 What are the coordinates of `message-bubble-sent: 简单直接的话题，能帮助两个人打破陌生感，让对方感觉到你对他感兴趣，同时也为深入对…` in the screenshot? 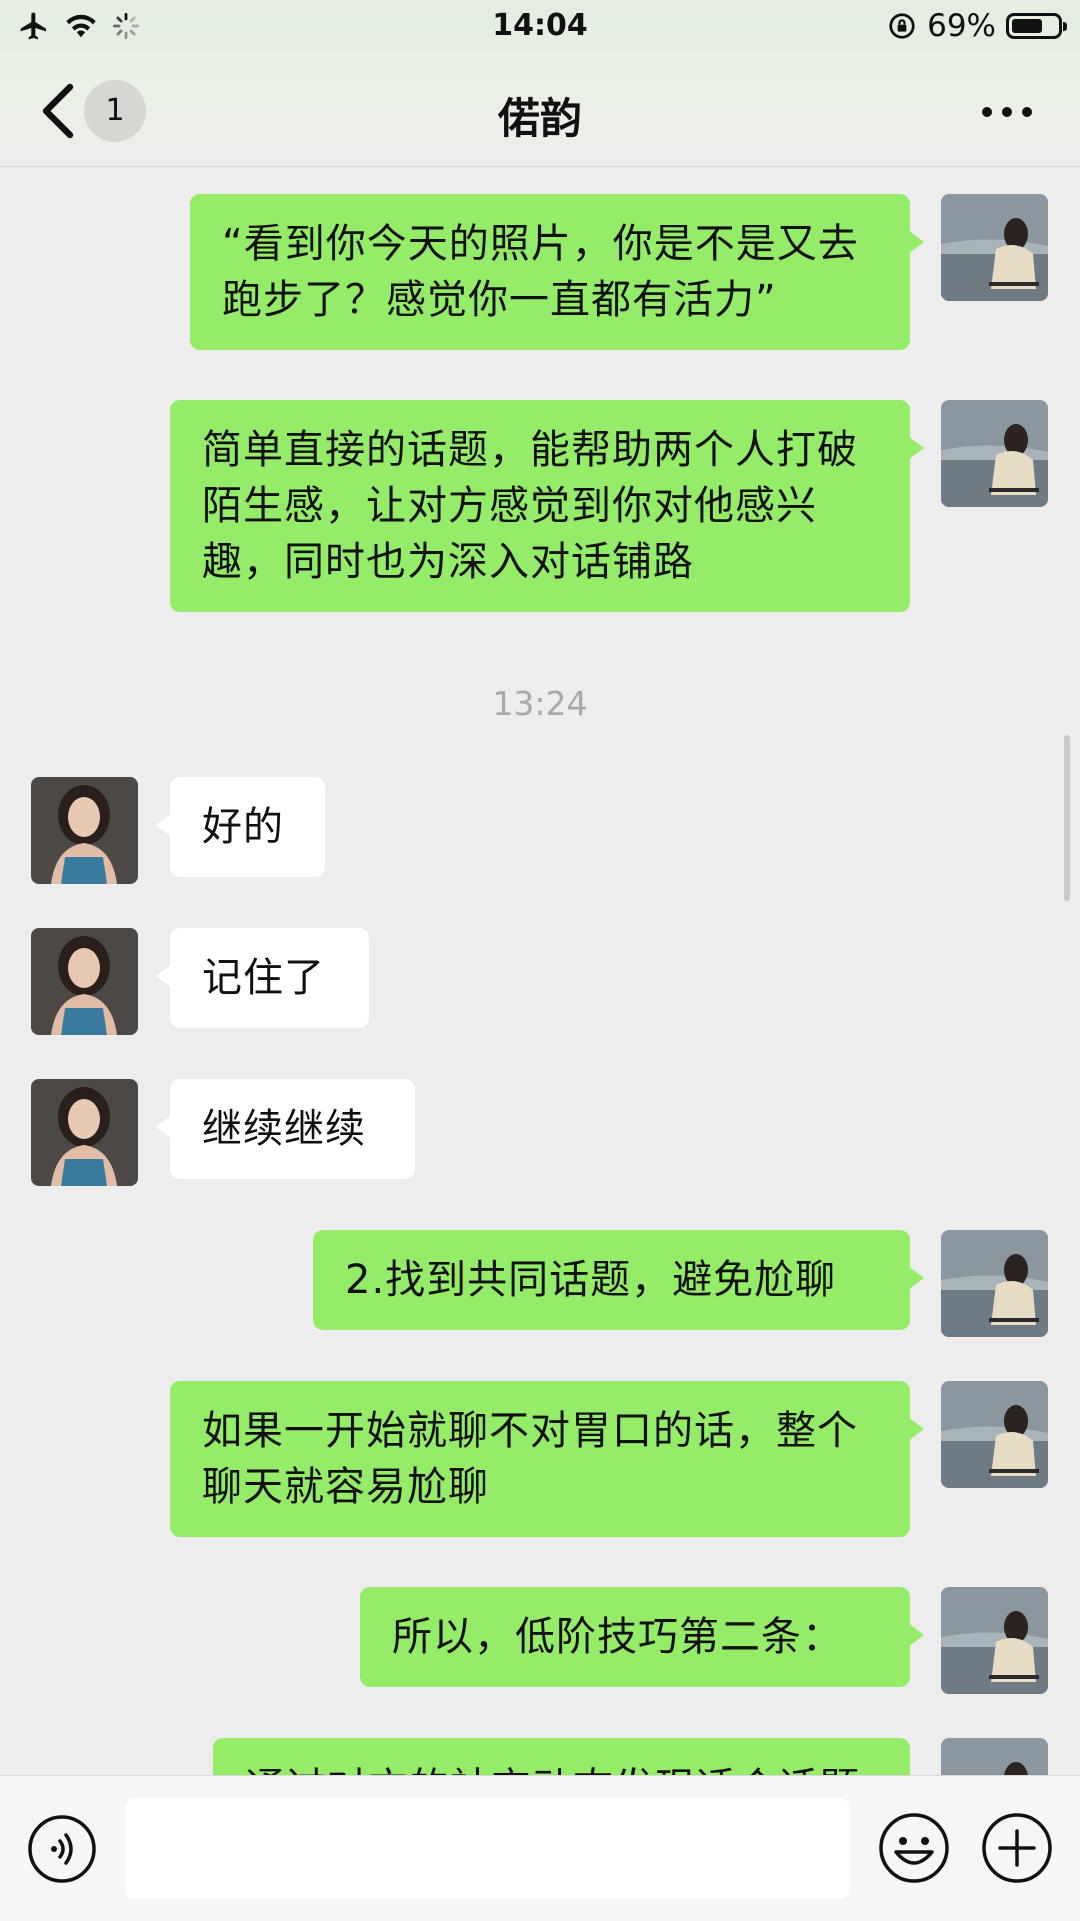 It's located at (547, 506).